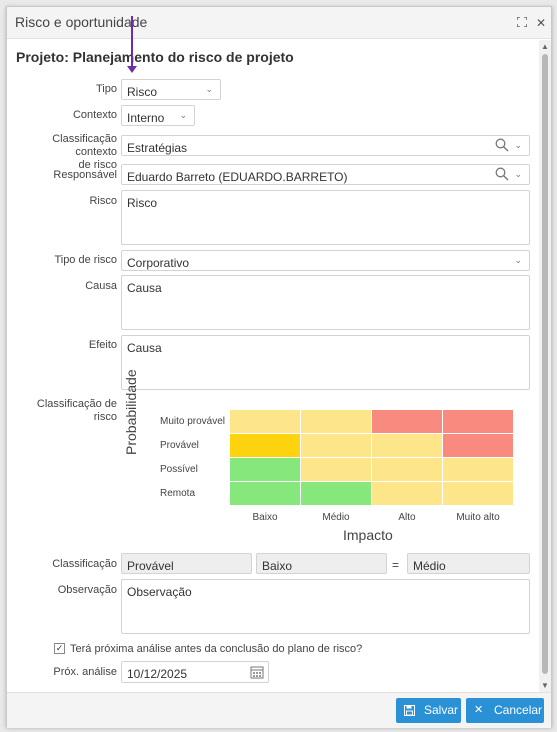  I want to click on vertical-scrollbar: ▲ ▼, so click(545, 366).